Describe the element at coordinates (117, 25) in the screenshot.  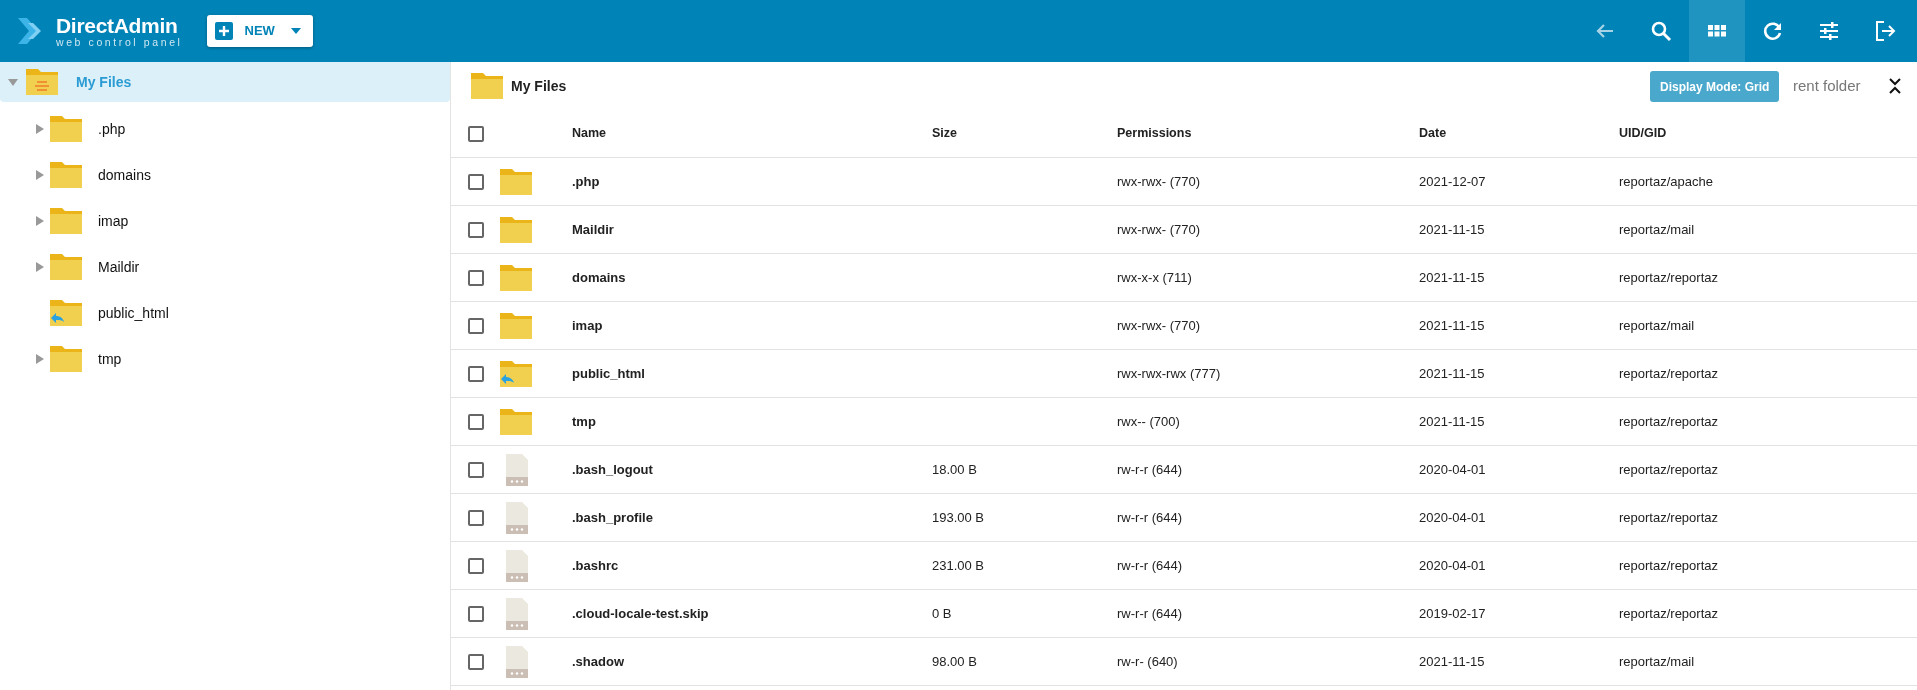
I see `logo-title: DirectAdmin` at that location.